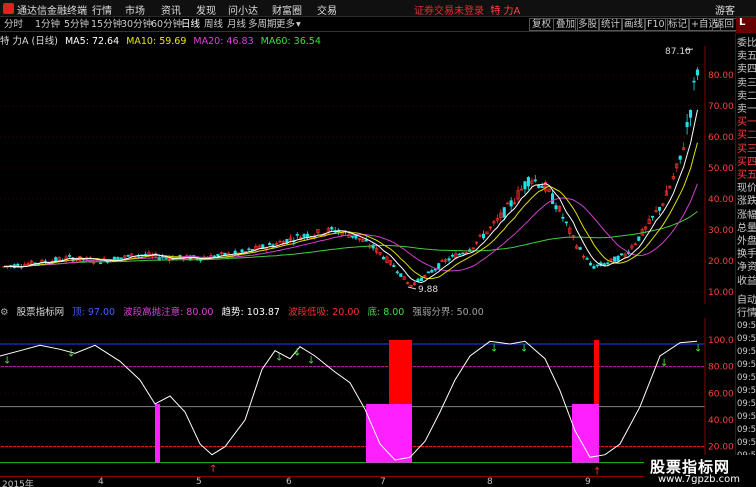  I want to click on period-60min: 60分钟, so click(166, 24).